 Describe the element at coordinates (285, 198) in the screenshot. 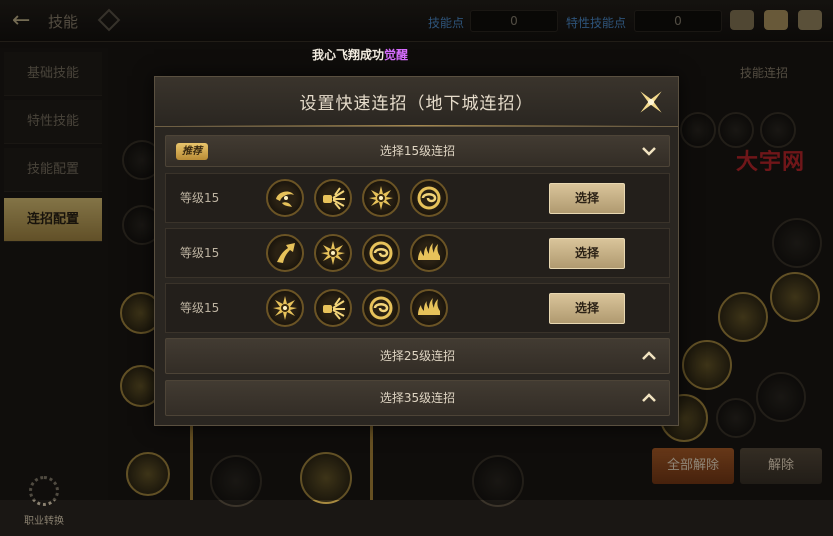

I see `swirl-slash-icon` at that location.